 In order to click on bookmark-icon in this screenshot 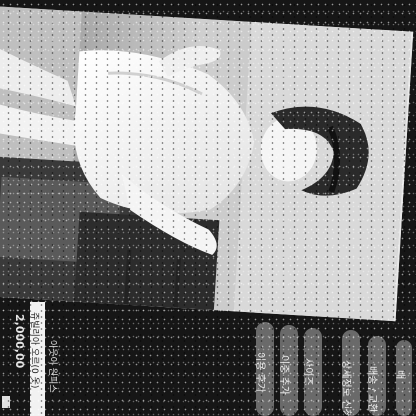, I will do `click(6, 402)`.